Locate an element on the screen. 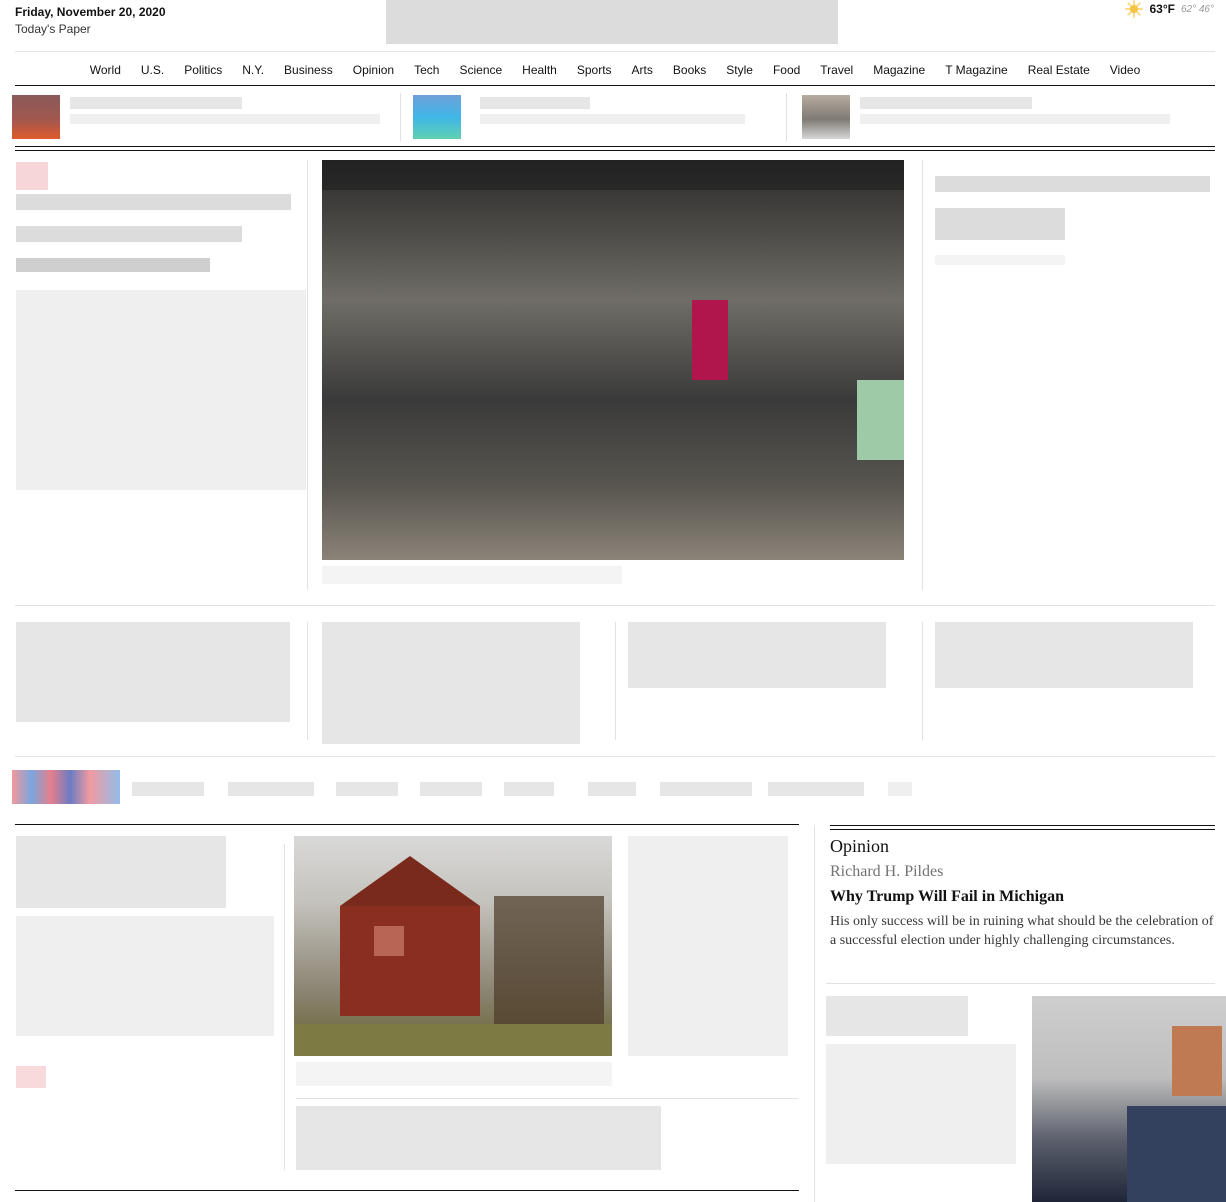 The width and height of the screenshot is (1226, 1202). nav-item-politics: Politics is located at coordinates (203, 70).